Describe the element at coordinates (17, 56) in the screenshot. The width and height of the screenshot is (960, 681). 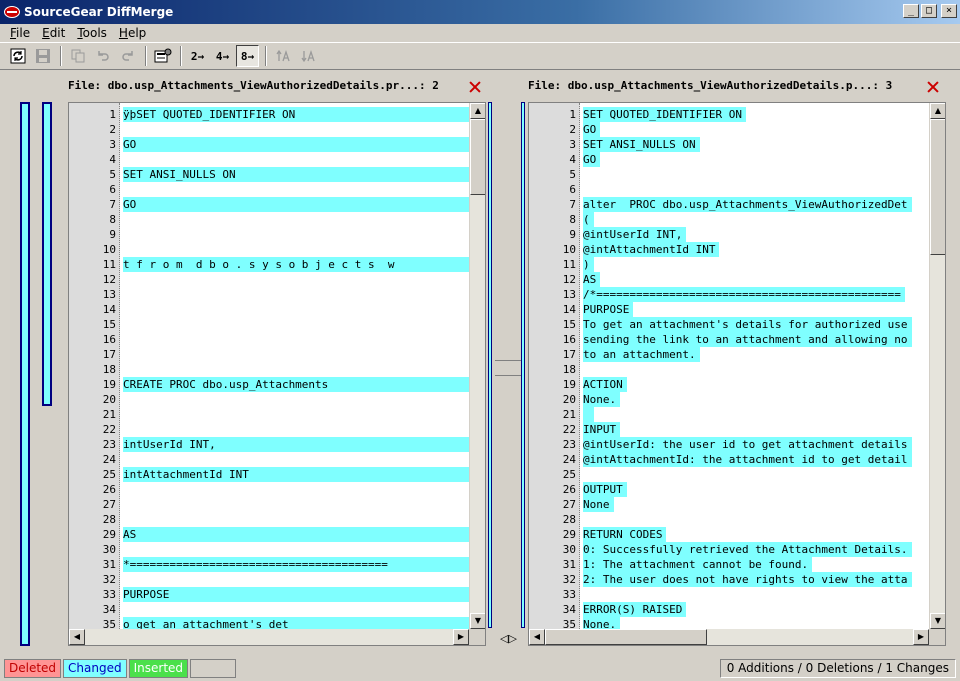
I see `refresh-icon` at that location.